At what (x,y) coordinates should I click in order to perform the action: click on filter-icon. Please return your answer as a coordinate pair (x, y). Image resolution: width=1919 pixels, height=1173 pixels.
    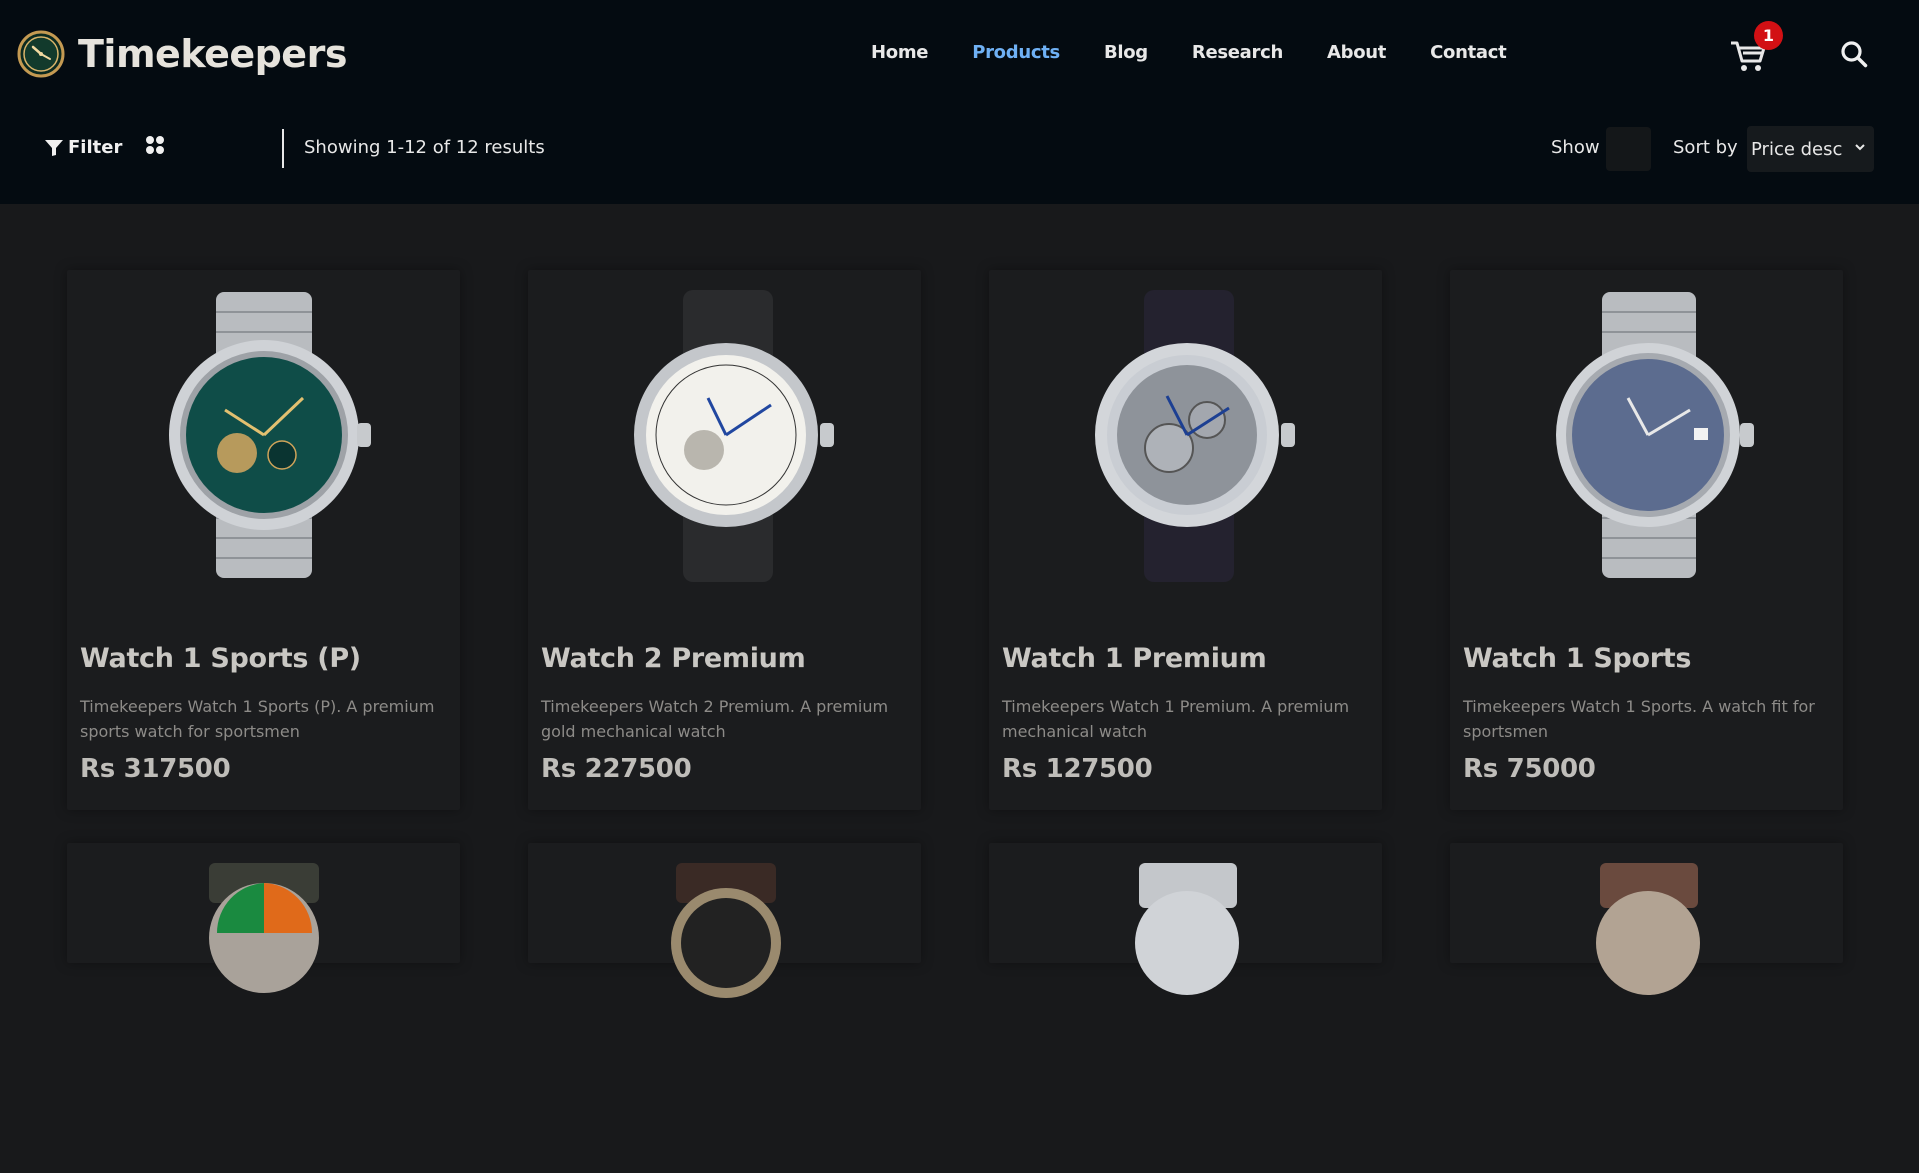
    Looking at the image, I should click on (54, 147).